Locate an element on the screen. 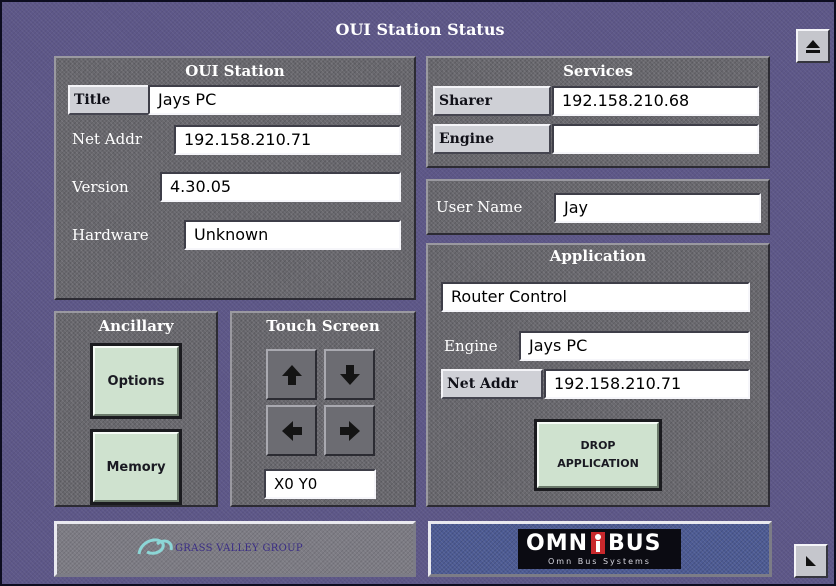  net-addr-label: Net Addr is located at coordinates (107, 139).